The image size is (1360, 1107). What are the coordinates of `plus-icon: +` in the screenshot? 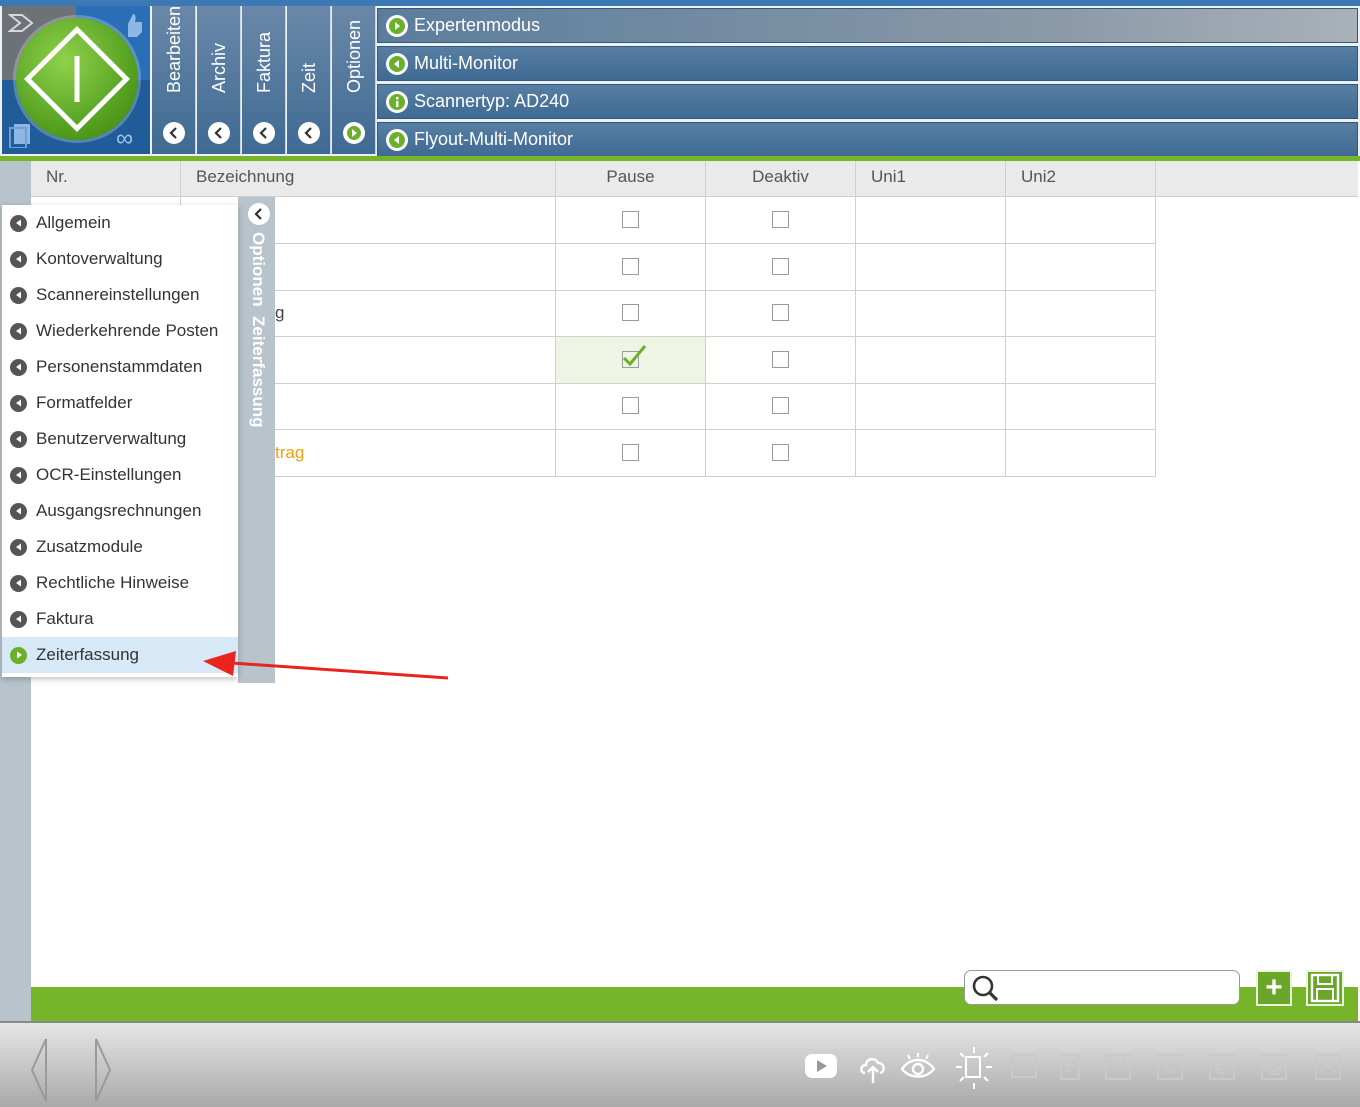 It's located at (1274, 987).